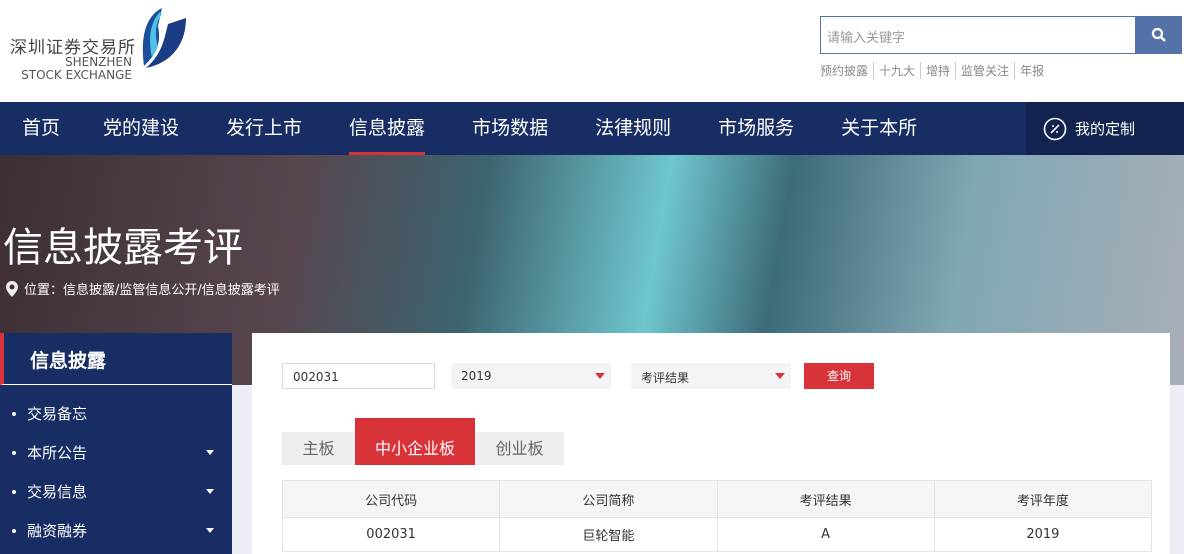 Image resolution: width=1184 pixels, height=554 pixels. Describe the element at coordinates (839, 376) in the screenshot. I see `query-button: 查询` at that location.